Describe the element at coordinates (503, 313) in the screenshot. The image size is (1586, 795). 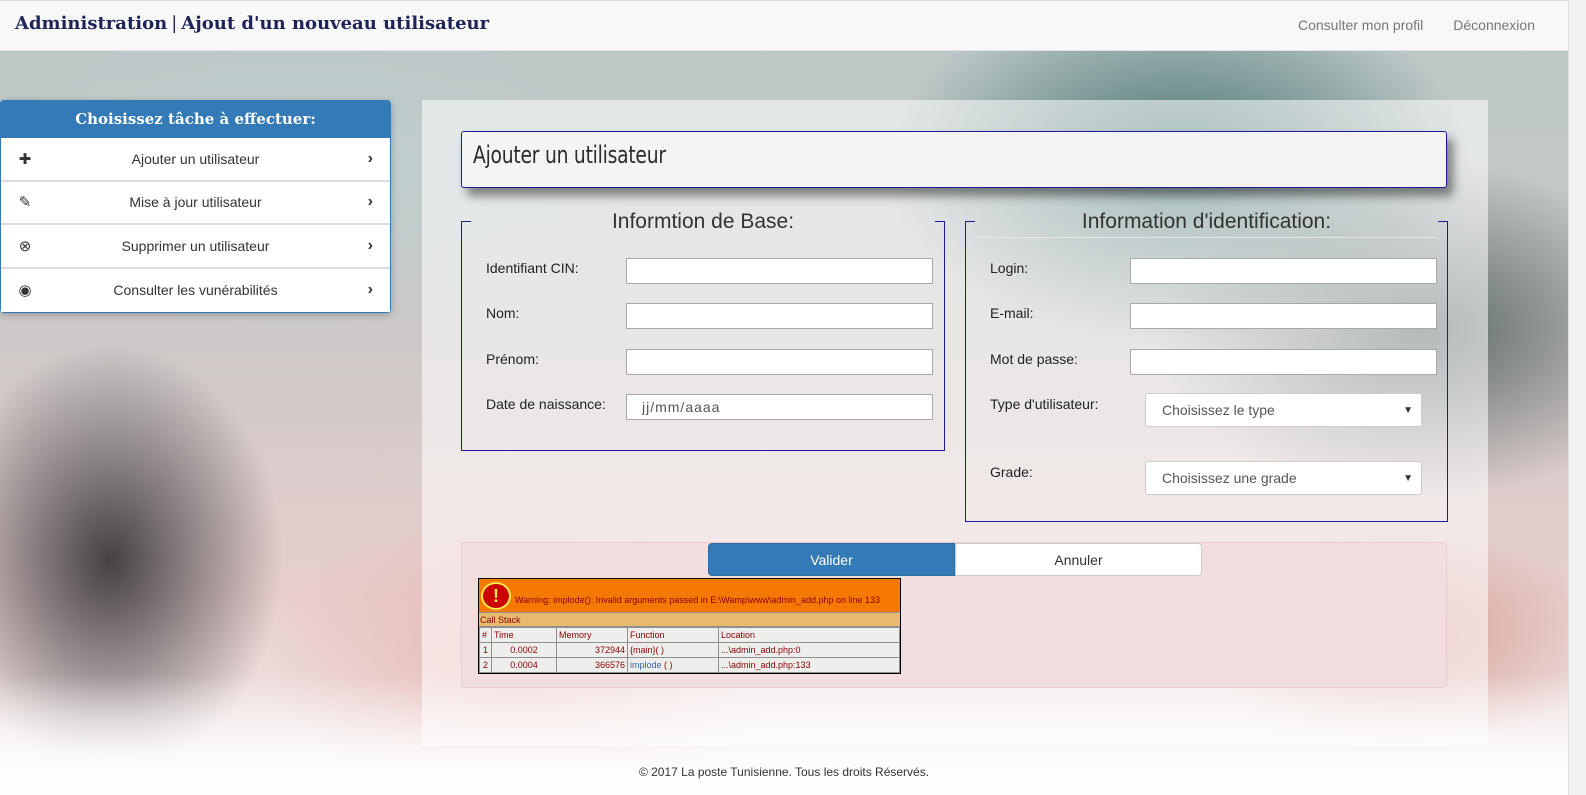
I see `nom-label: Nom:` at that location.